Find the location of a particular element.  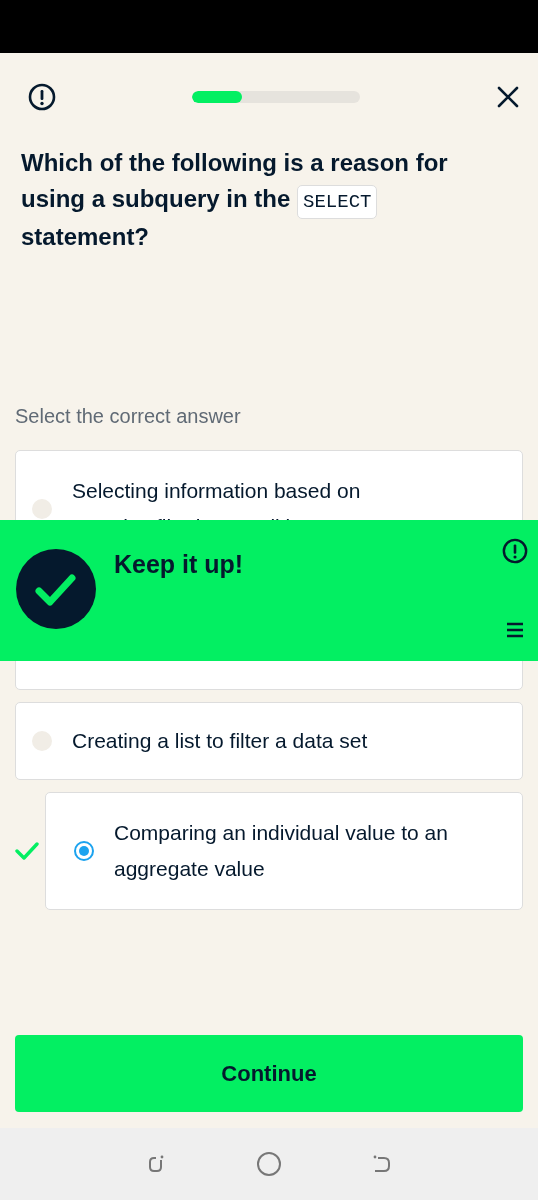

option-text: Comparing an individual value to an aggregate value is located at coordinates (281, 851).